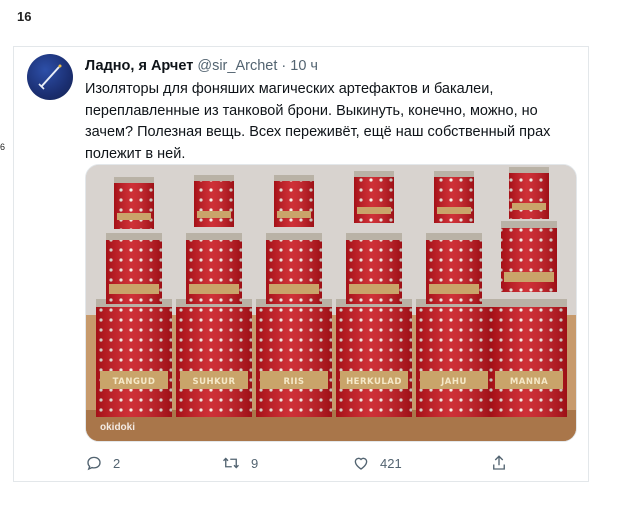 This screenshot has height=515, width=640. Describe the element at coordinates (453, 382) in the screenshot. I see `canister-label-jahu: JAHU` at that location.